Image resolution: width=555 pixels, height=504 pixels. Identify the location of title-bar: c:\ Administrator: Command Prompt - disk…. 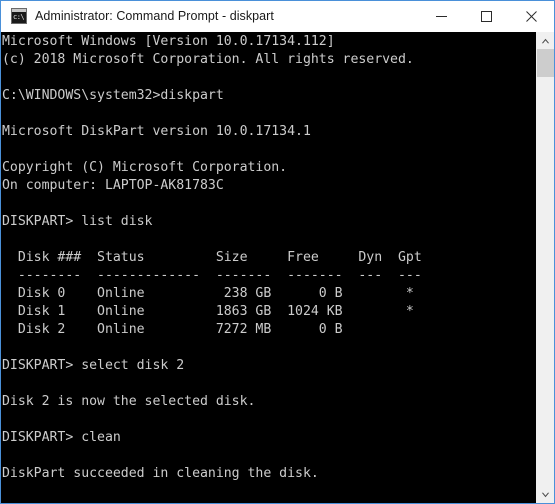
(277, 16).